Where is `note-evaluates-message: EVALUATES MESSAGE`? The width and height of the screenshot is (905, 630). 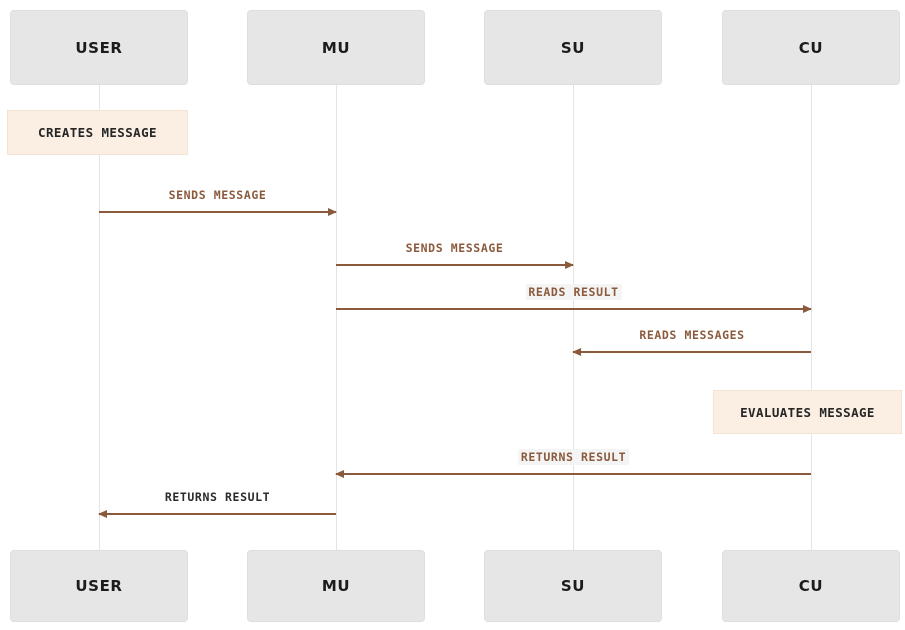
note-evaluates-message: EVALUATES MESSAGE is located at coordinates (807, 412).